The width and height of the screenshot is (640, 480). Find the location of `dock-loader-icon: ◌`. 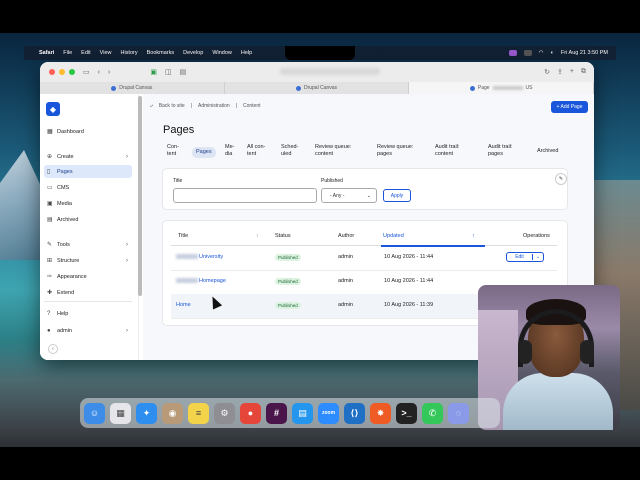

dock-loader-icon: ◌ is located at coordinates (458, 413).